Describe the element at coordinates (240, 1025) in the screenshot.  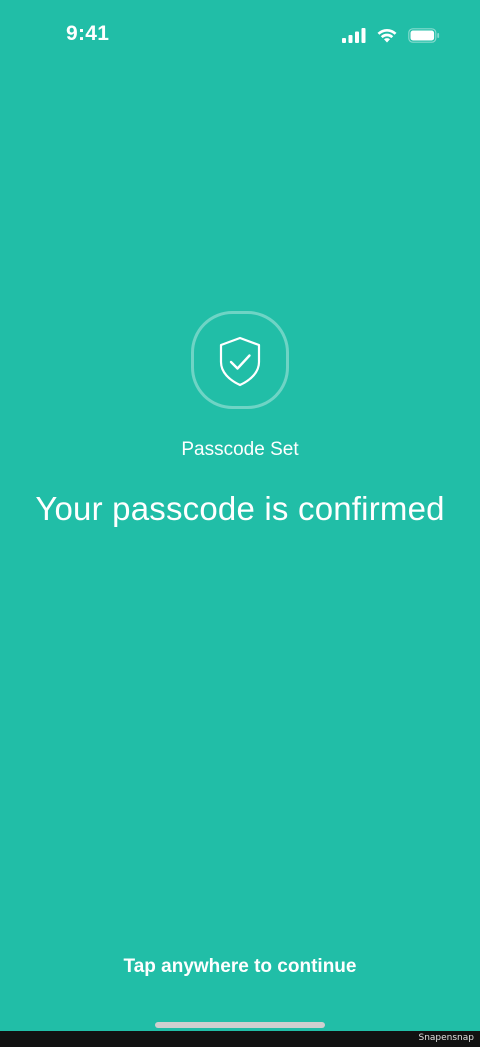
I see `home-indicator` at that location.